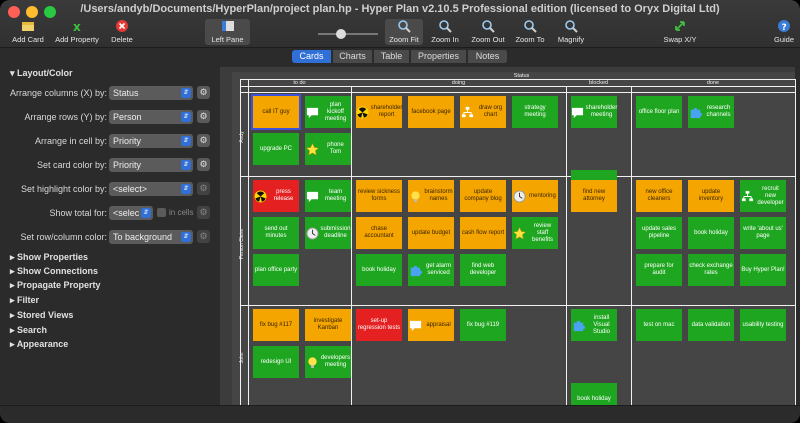  Describe the element at coordinates (445, 39) in the screenshot. I see `zoom-in-label: Zoom In` at that location.